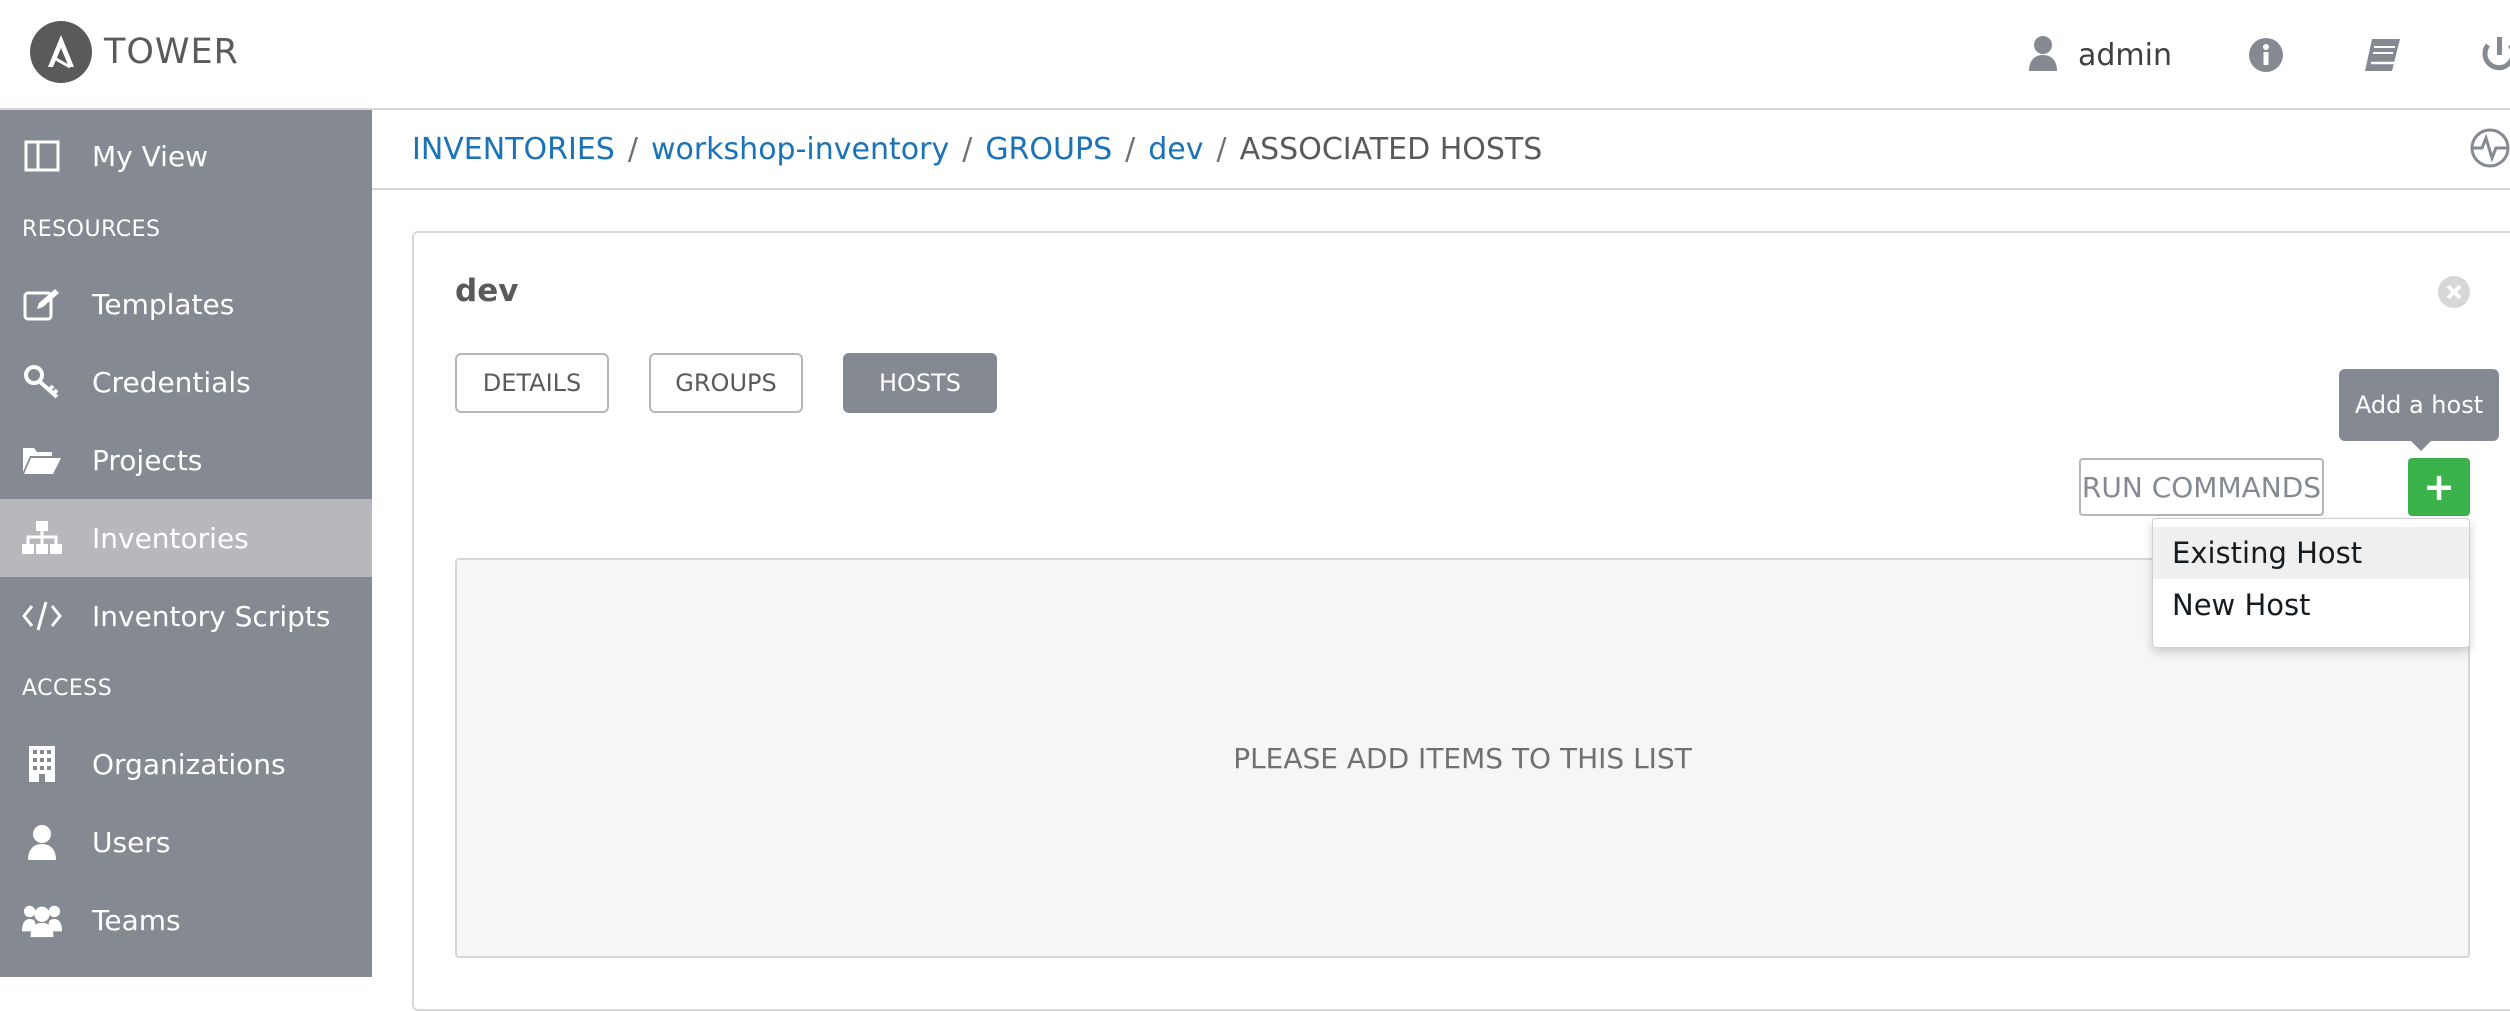  I want to click on logout-power-icon, so click(2495, 55).